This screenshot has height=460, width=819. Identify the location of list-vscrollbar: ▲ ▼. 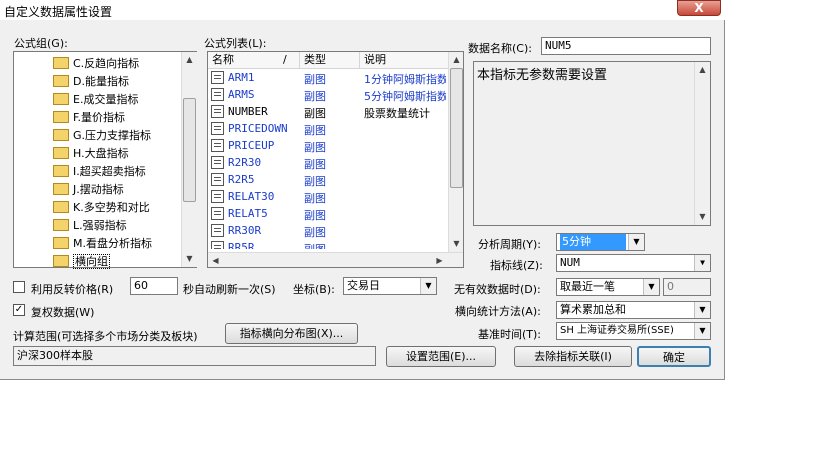
(455, 152).